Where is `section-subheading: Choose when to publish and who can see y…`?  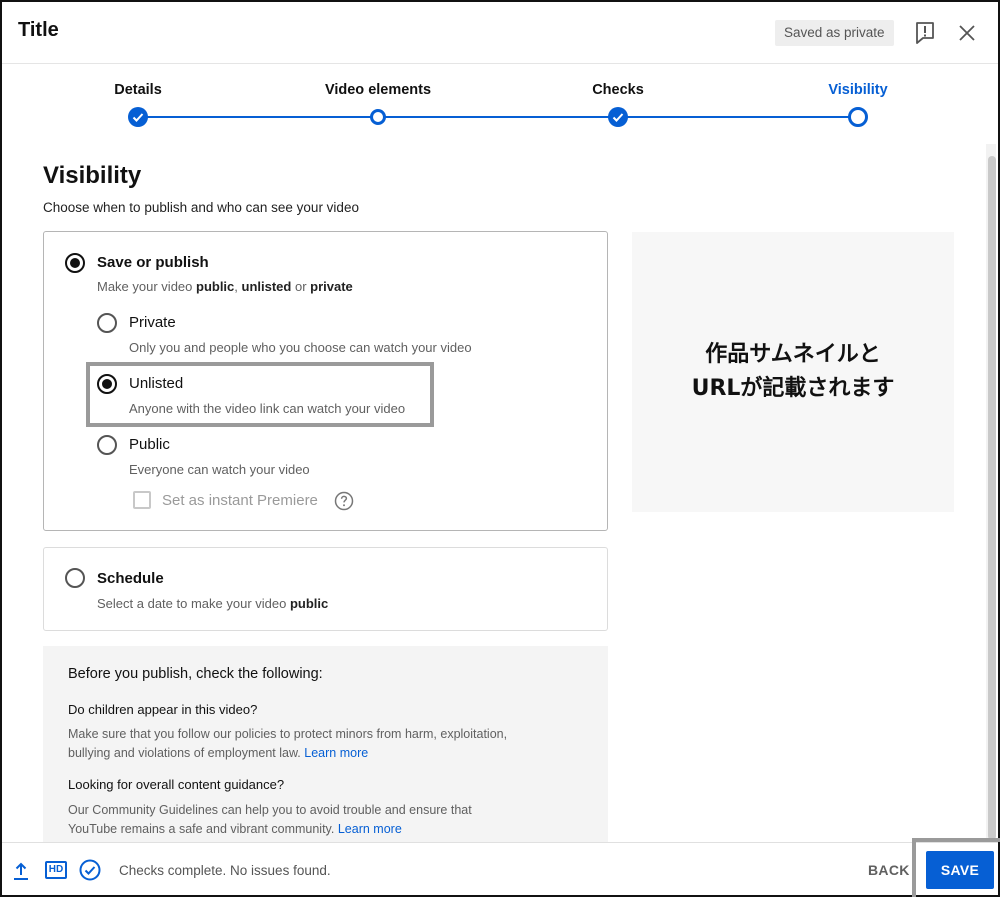
section-subheading: Choose when to publish and who can see y… is located at coordinates (201, 207).